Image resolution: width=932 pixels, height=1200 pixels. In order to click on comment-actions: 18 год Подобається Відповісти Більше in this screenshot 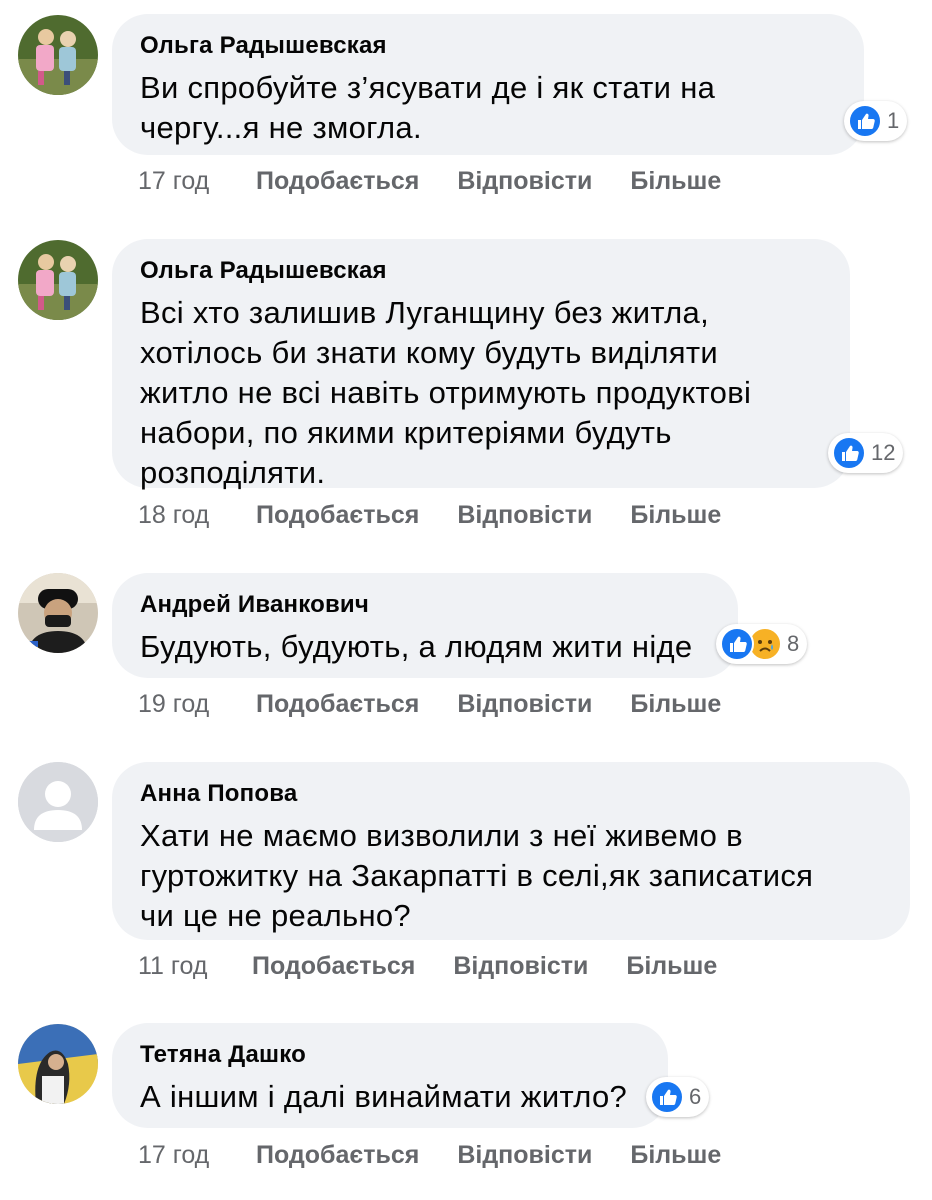, I will do `click(448, 515)`.